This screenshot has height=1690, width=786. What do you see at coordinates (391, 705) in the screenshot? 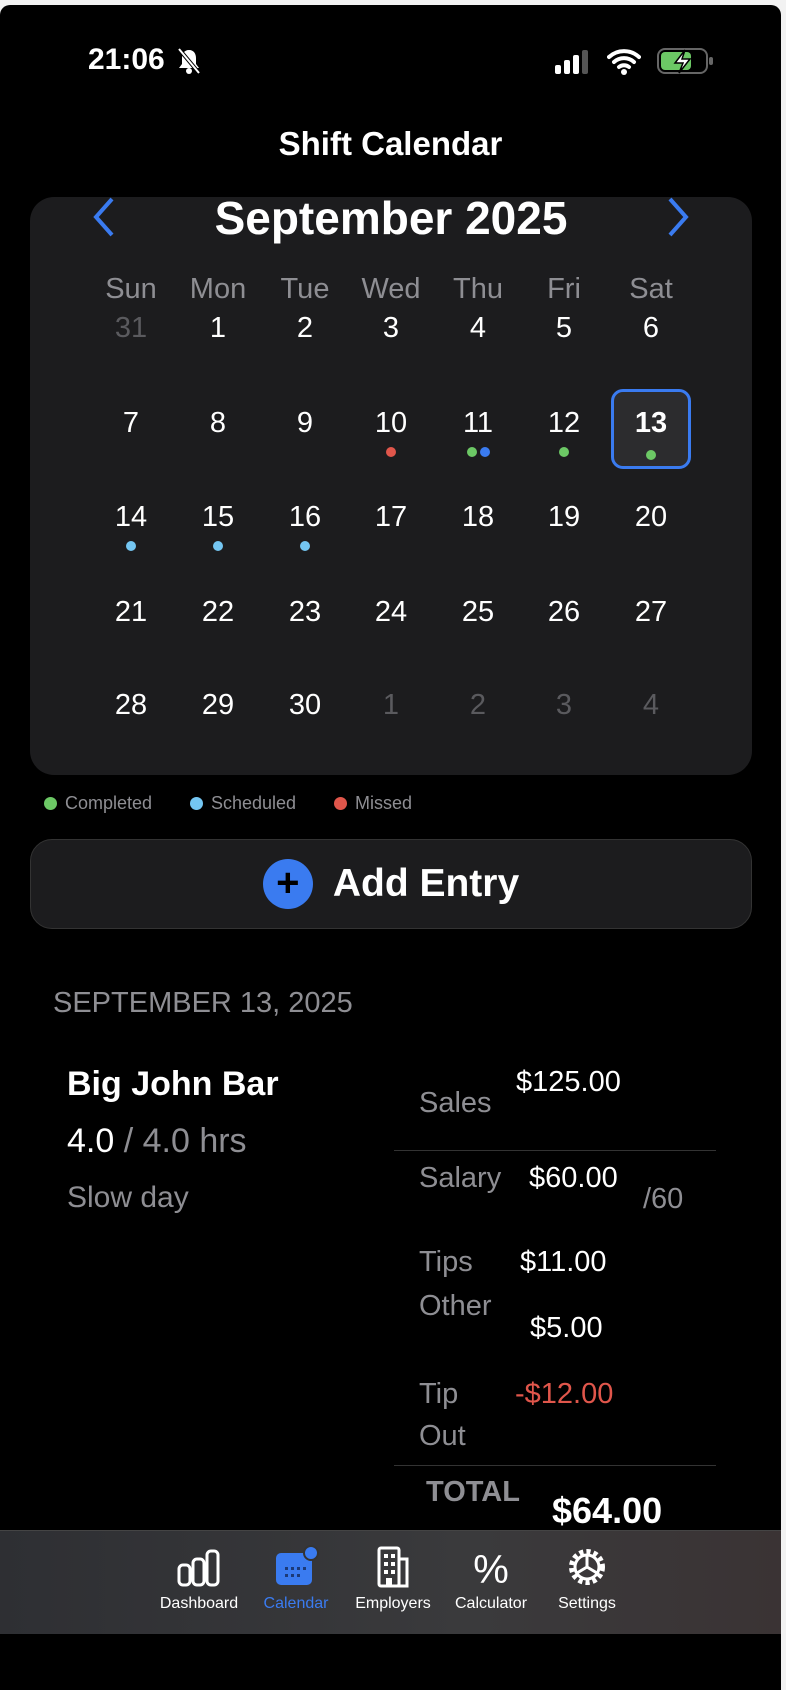
I see `day-number: 1` at bounding box center [391, 705].